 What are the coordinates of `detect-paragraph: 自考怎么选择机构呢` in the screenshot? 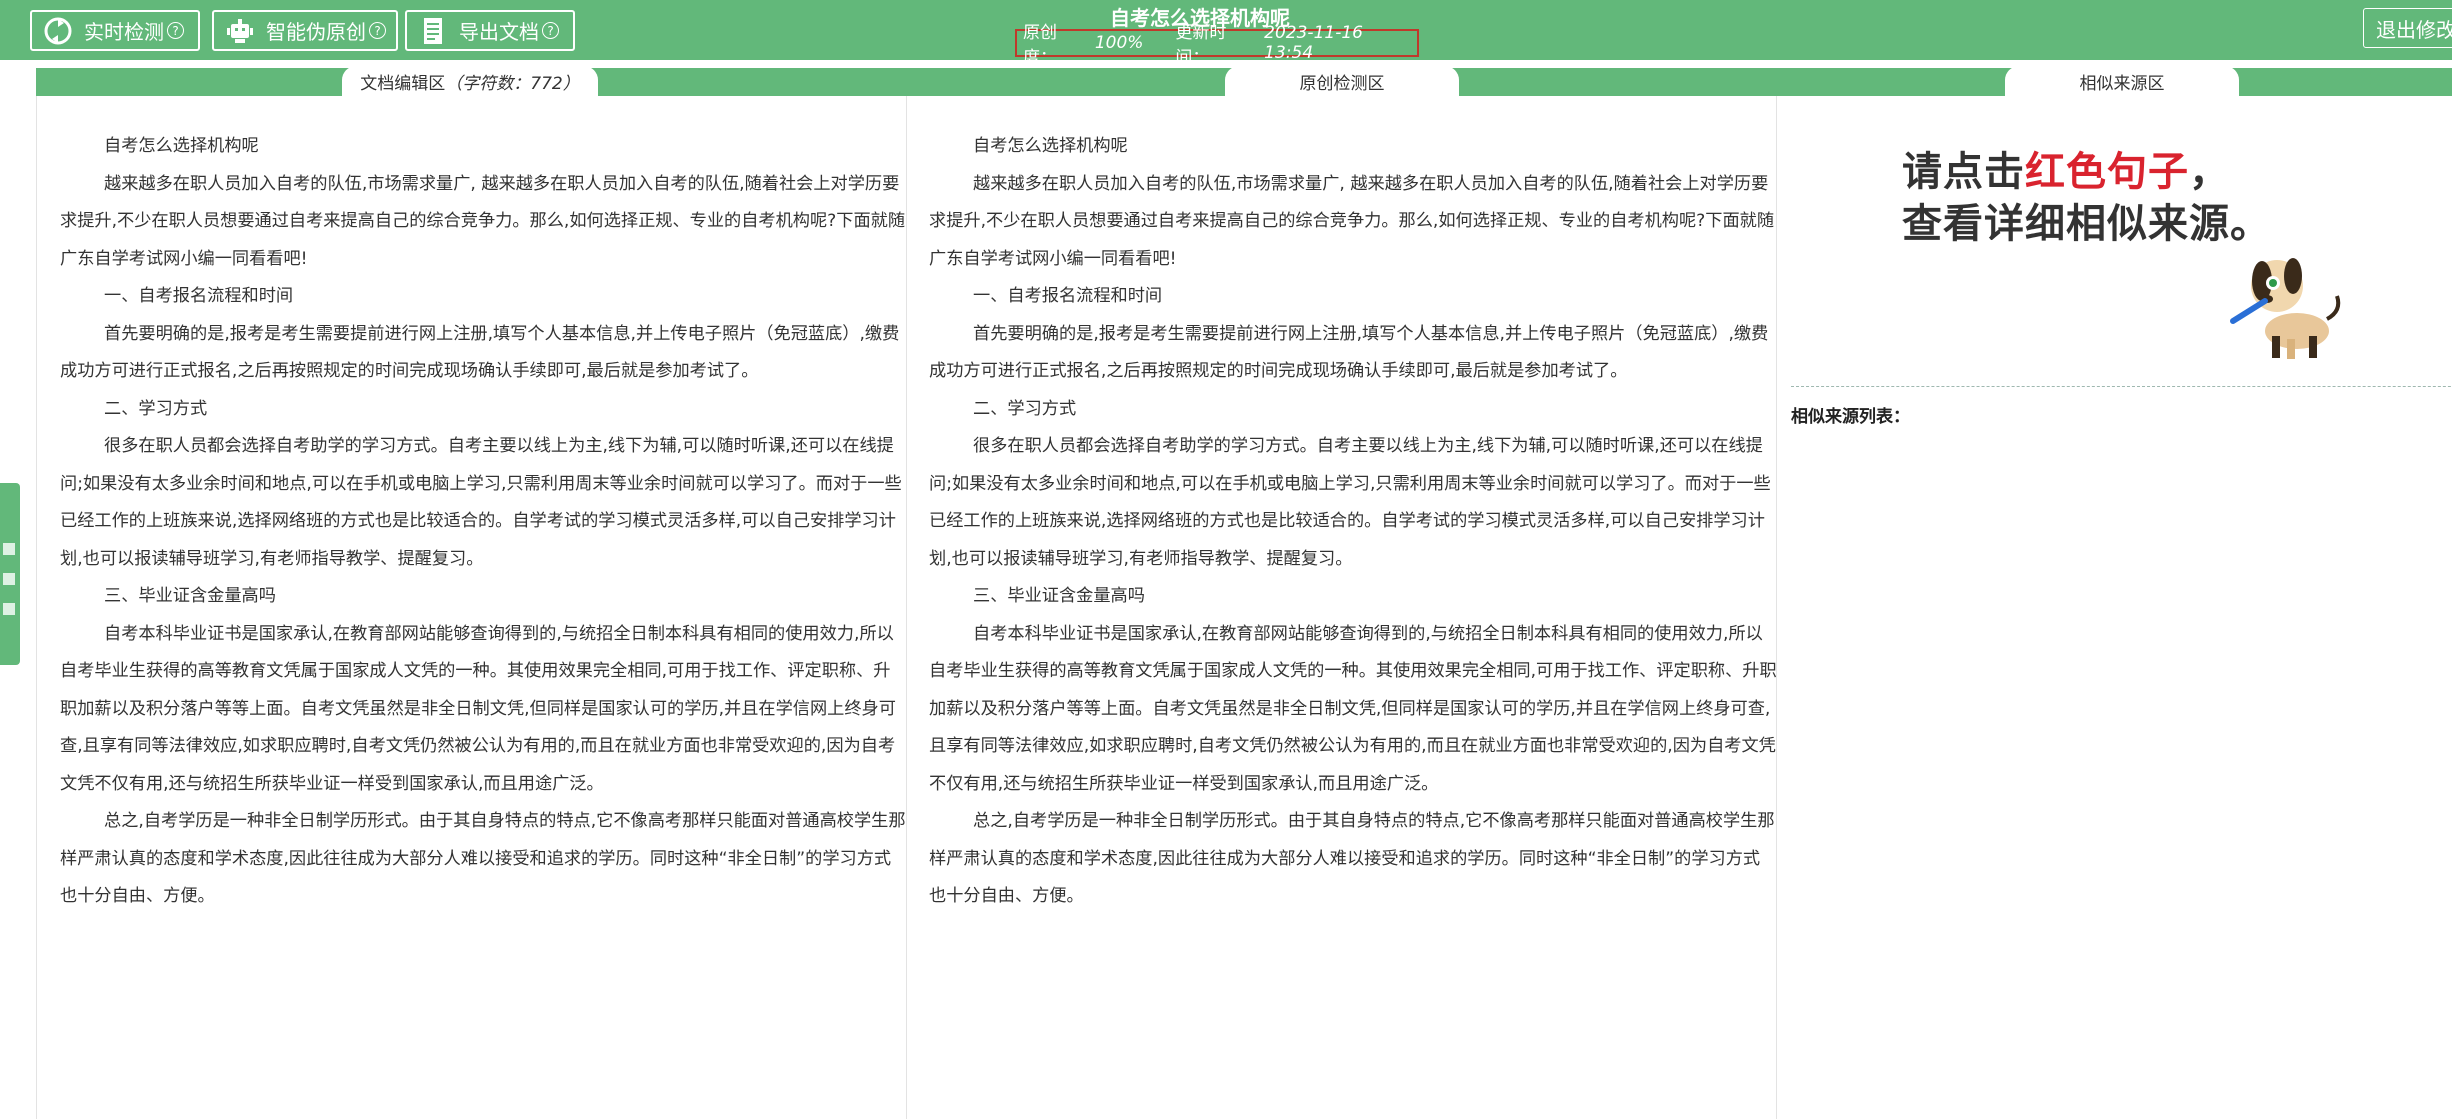 It's located at (1050, 146).